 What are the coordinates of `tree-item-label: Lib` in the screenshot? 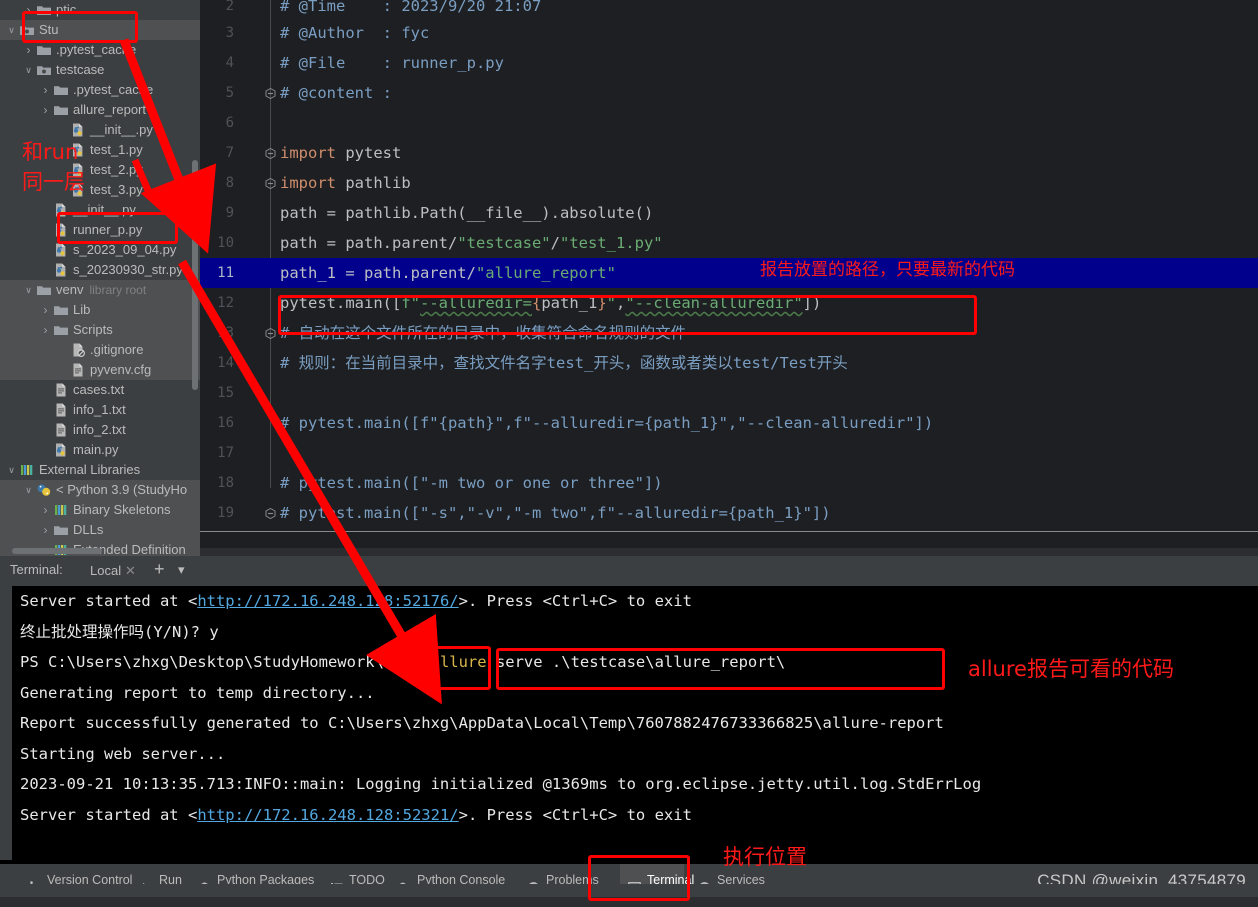 It's located at (82, 309).